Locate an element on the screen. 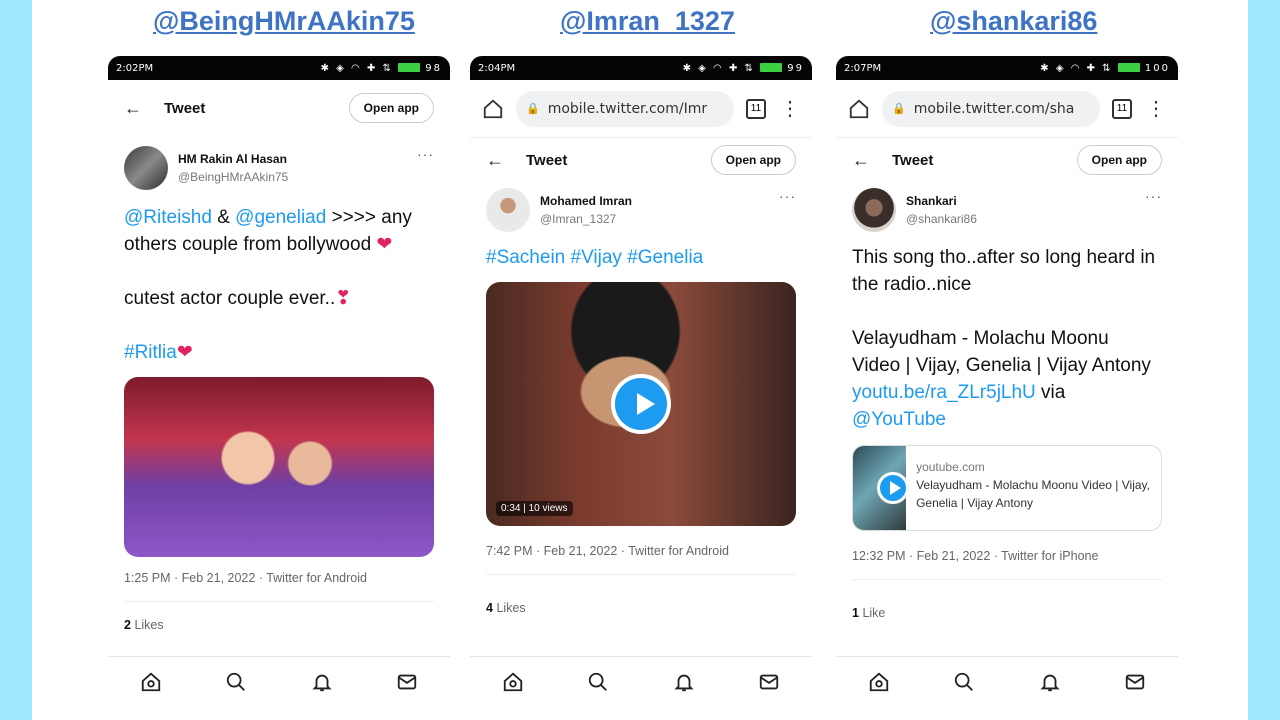 The image size is (1280, 720). battery-level: 98 is located at coordinates (433, 68).